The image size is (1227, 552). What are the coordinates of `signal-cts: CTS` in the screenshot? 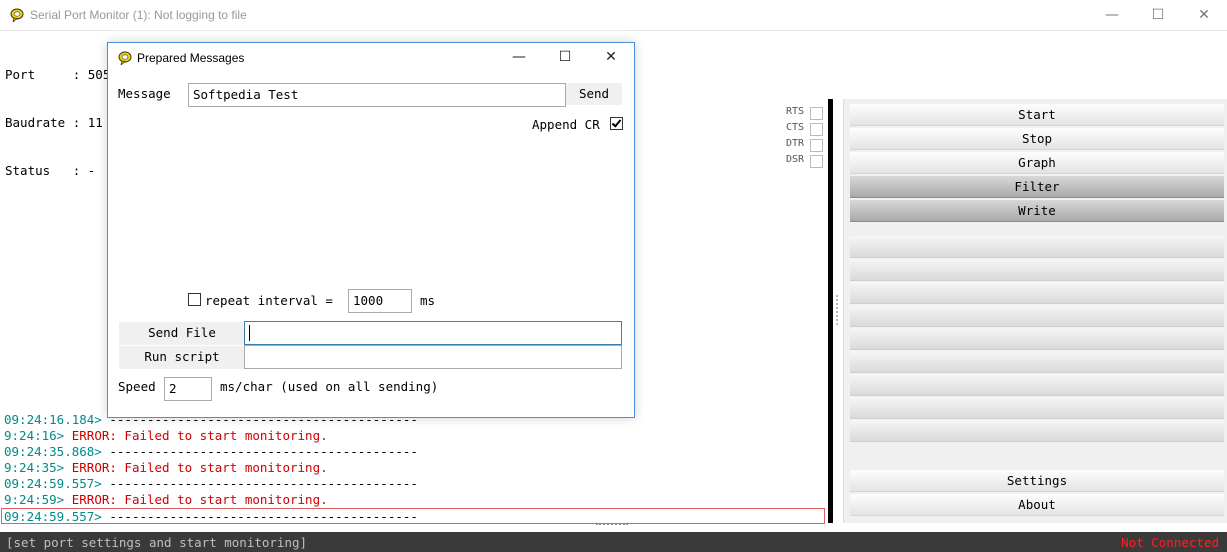 It's located at (804, 129).